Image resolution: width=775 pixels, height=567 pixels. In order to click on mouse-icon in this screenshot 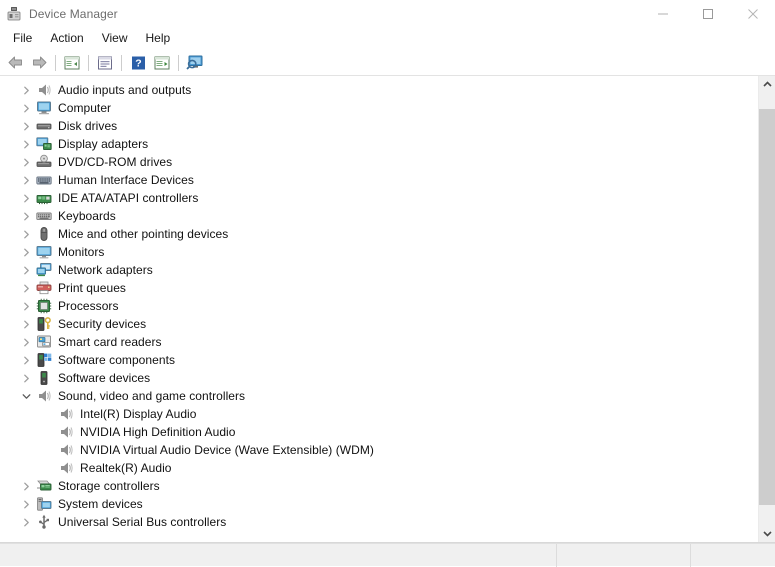, I will do `click(44, 234)`.